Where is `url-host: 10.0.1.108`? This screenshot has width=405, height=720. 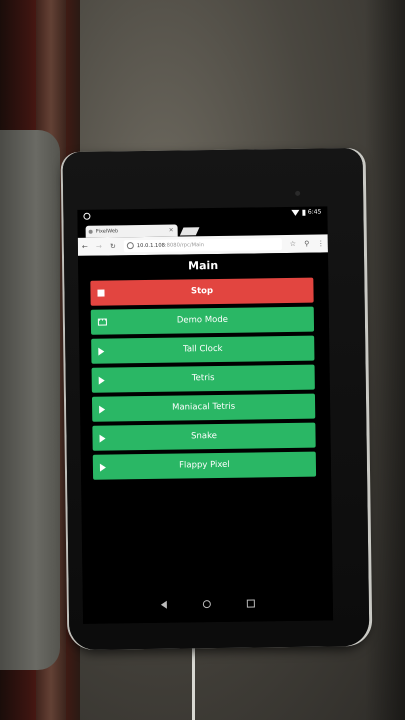 url-host: 10.0.1.108 is located at coordinates (150, 246).